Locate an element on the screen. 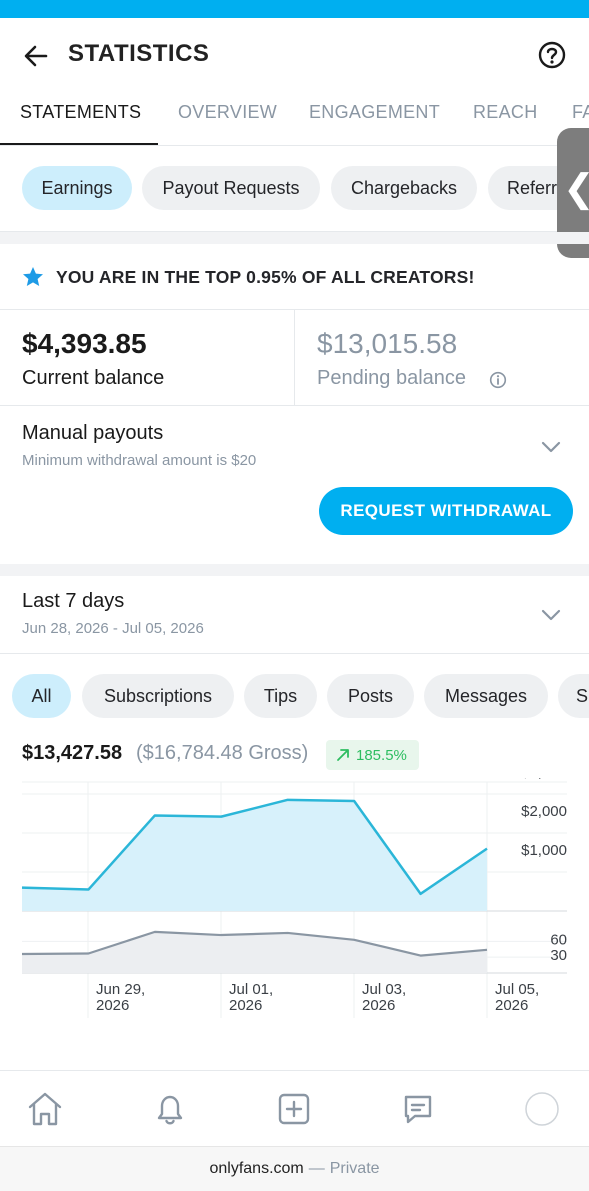 The image size is (589, 1191). avatar-icon is located at coordinates (542, 1109).